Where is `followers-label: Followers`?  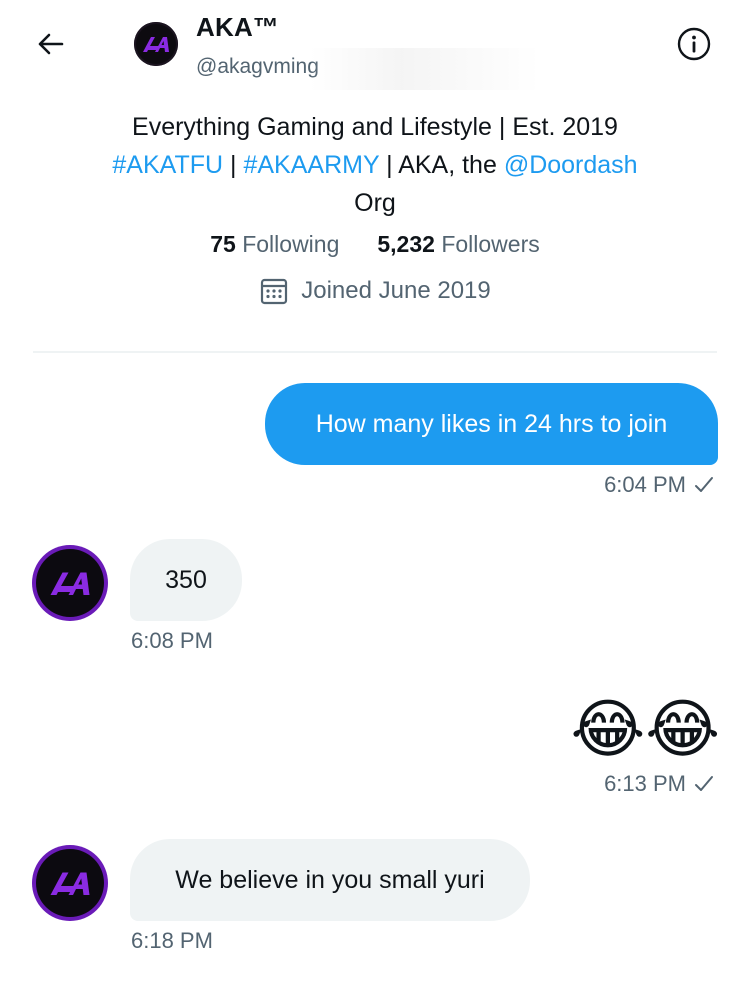 followers-label: Followers is located at coordinates (490, 244).